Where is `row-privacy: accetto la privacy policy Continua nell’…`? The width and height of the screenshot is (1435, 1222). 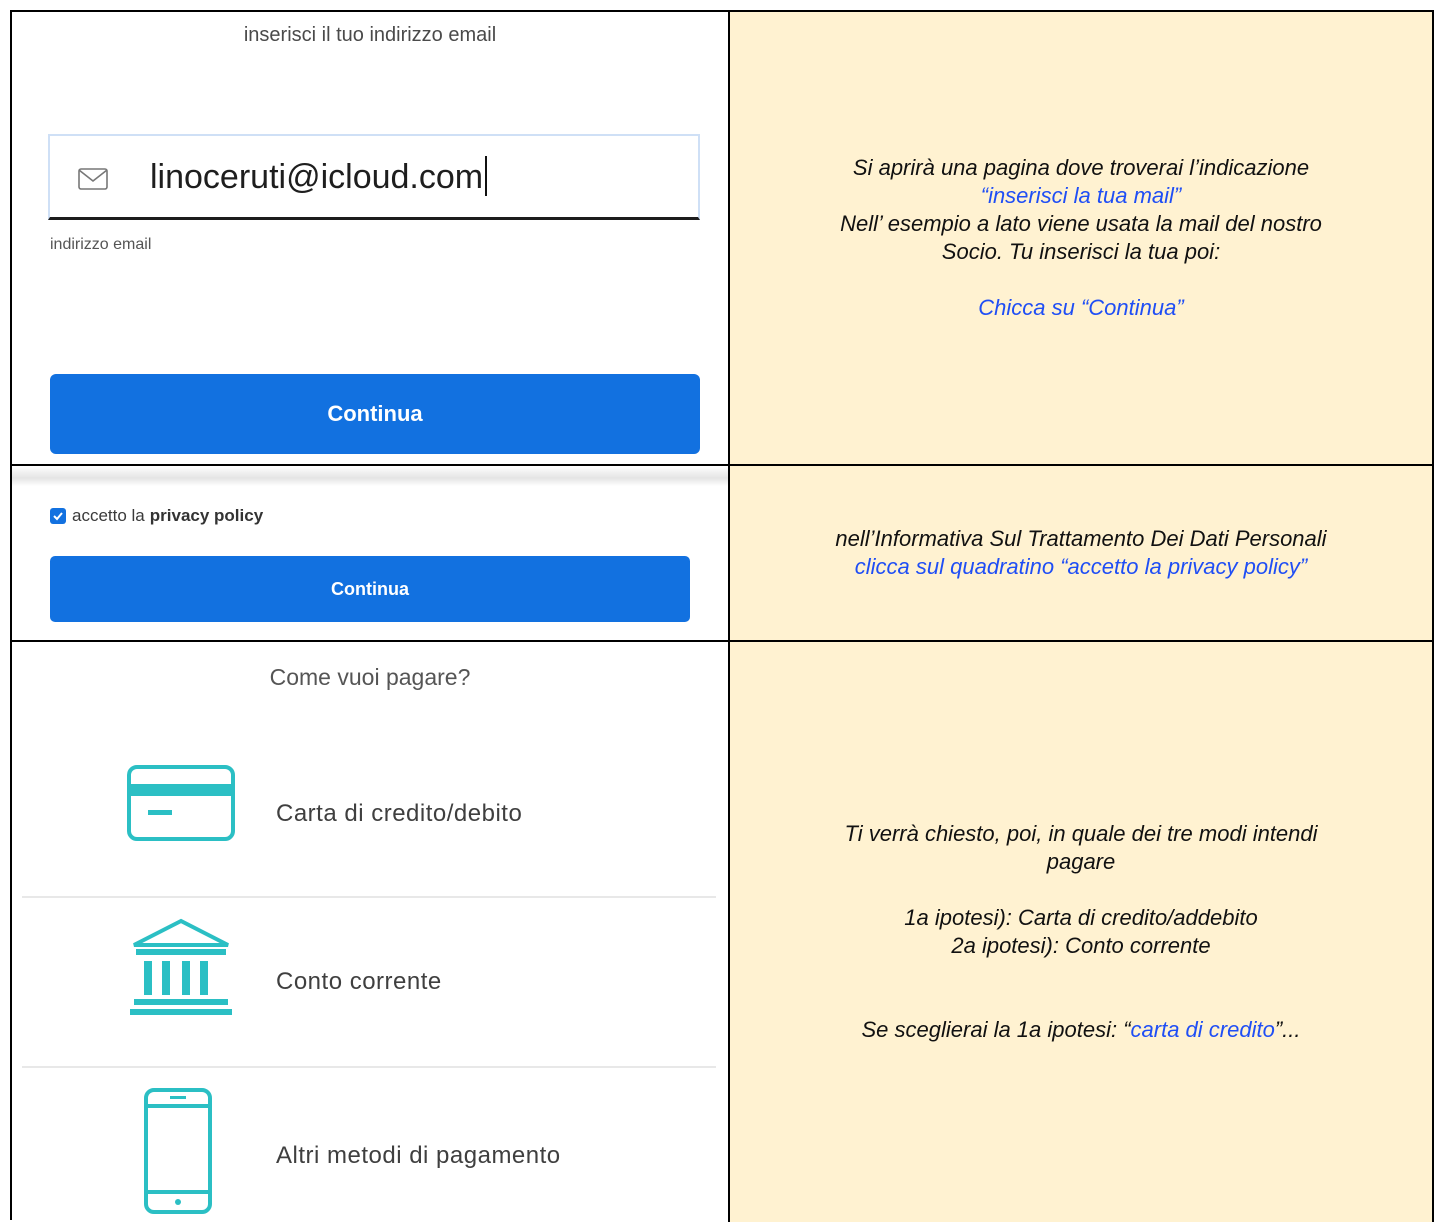
row-privacy: accetto la privacy policy Continua nell’… is located at coordinates (723, 554).